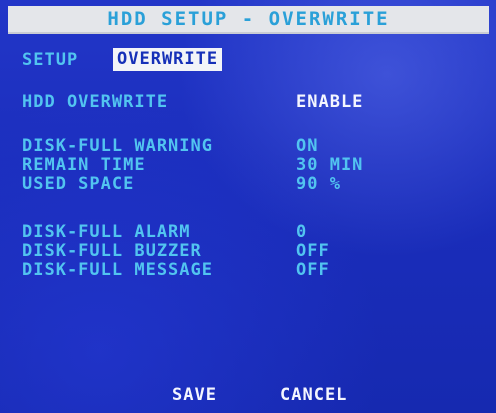  Describe the element at coordinates (95, 102) in the screenshot. I see `hdd-overwrite-label: HDD OVERWRITE` at that location.